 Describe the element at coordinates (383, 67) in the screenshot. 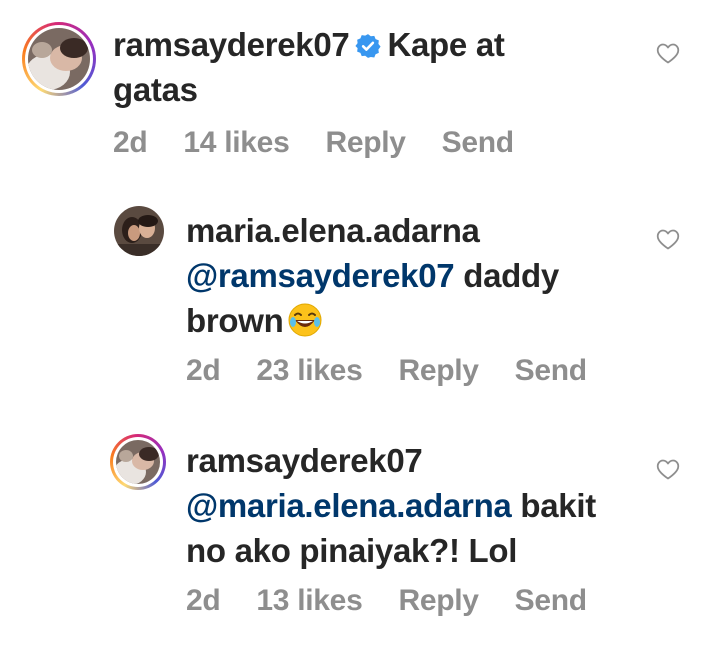

I see `comment-text: ramsayderek07 Kape at gatas` at that location.